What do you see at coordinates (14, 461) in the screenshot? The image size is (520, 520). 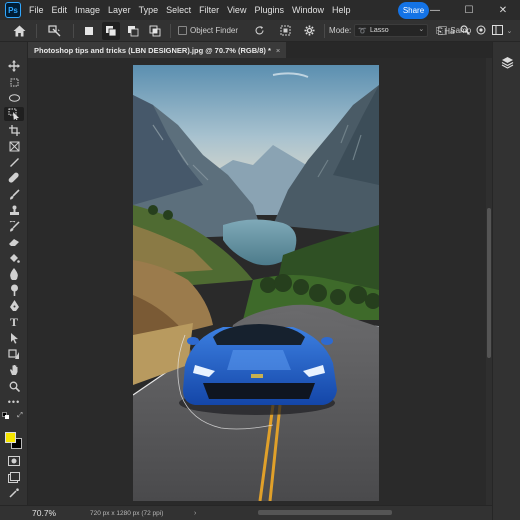 I see `quick-mask-icon` at bounding box center [14, 461].